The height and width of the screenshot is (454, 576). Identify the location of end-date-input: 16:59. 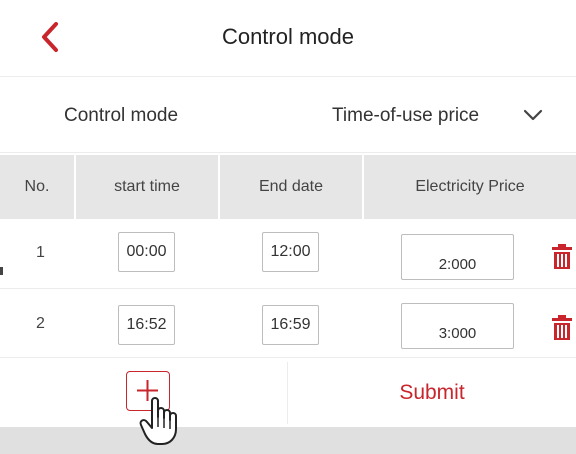
(290, 325).